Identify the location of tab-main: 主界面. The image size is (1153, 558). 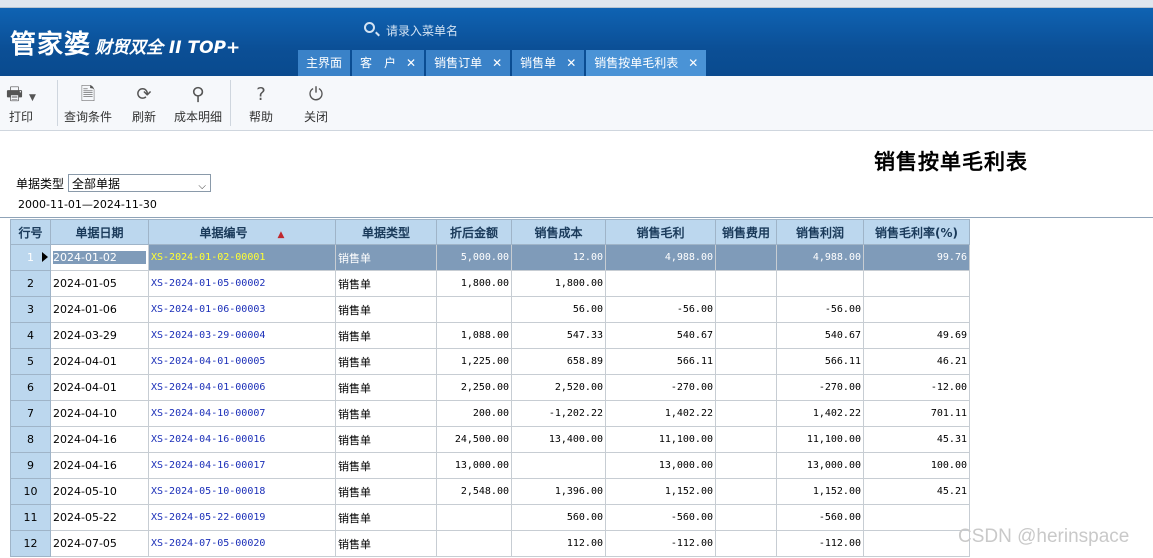
(324, 63).